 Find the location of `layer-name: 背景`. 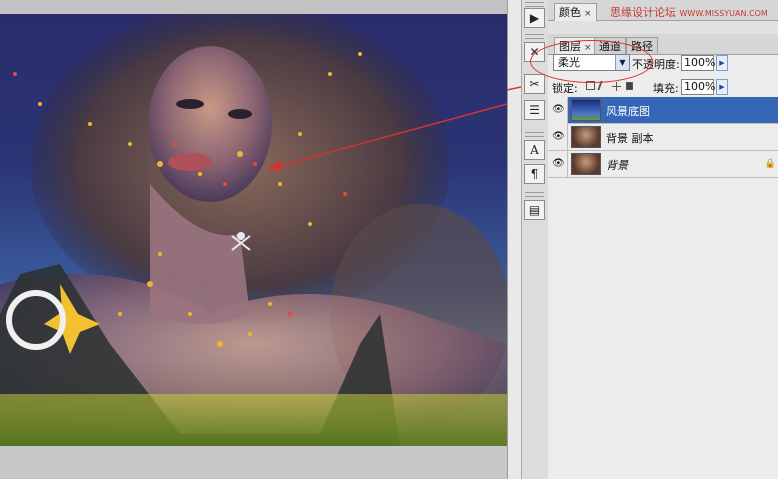

layer-name: 背景 is located at coordinates (617, 165).